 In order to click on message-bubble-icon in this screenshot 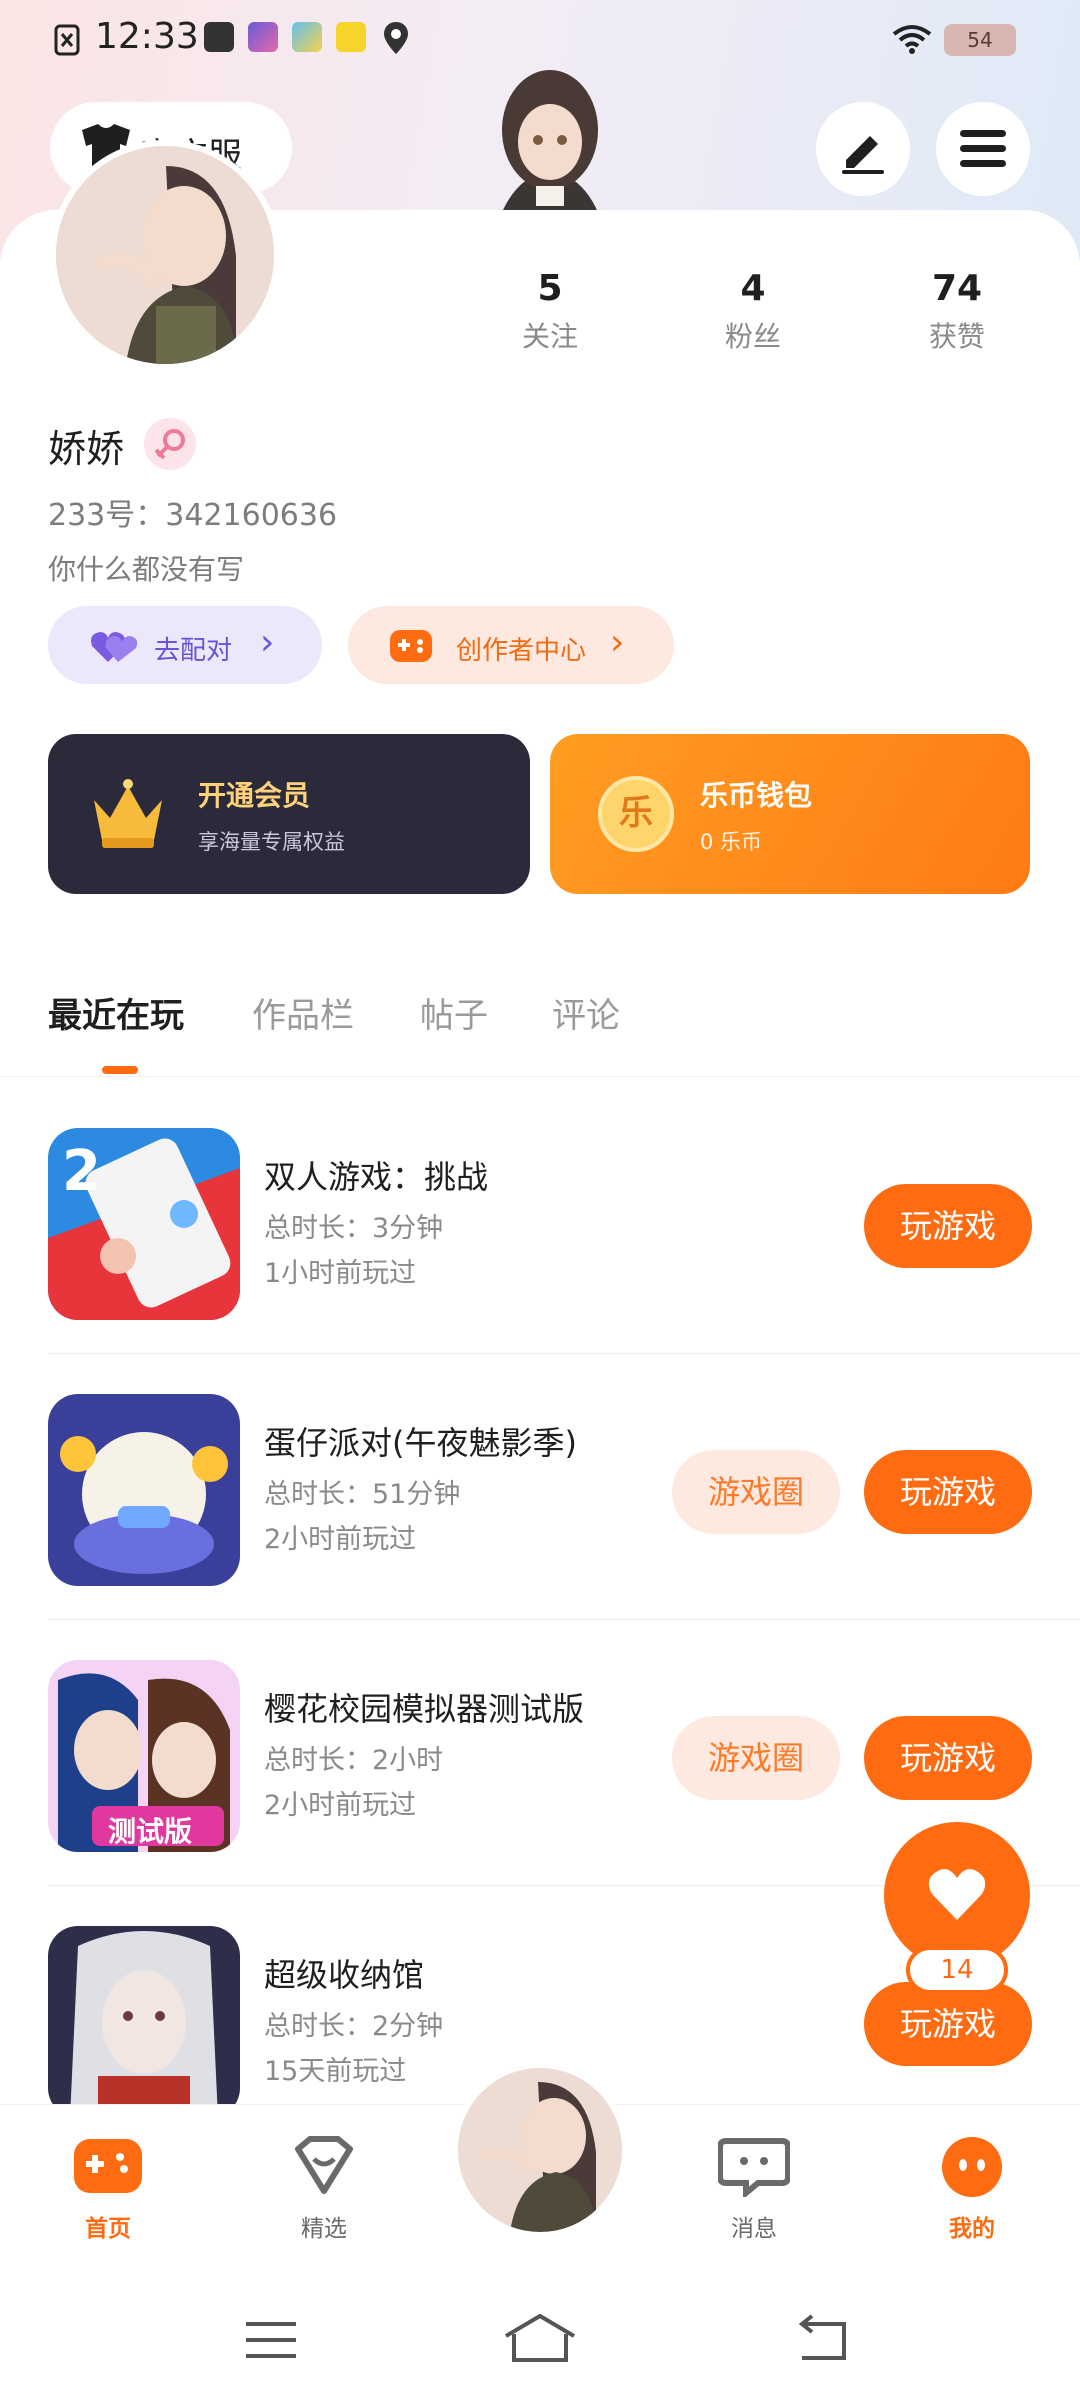, I will do `click(754, 2169)`.